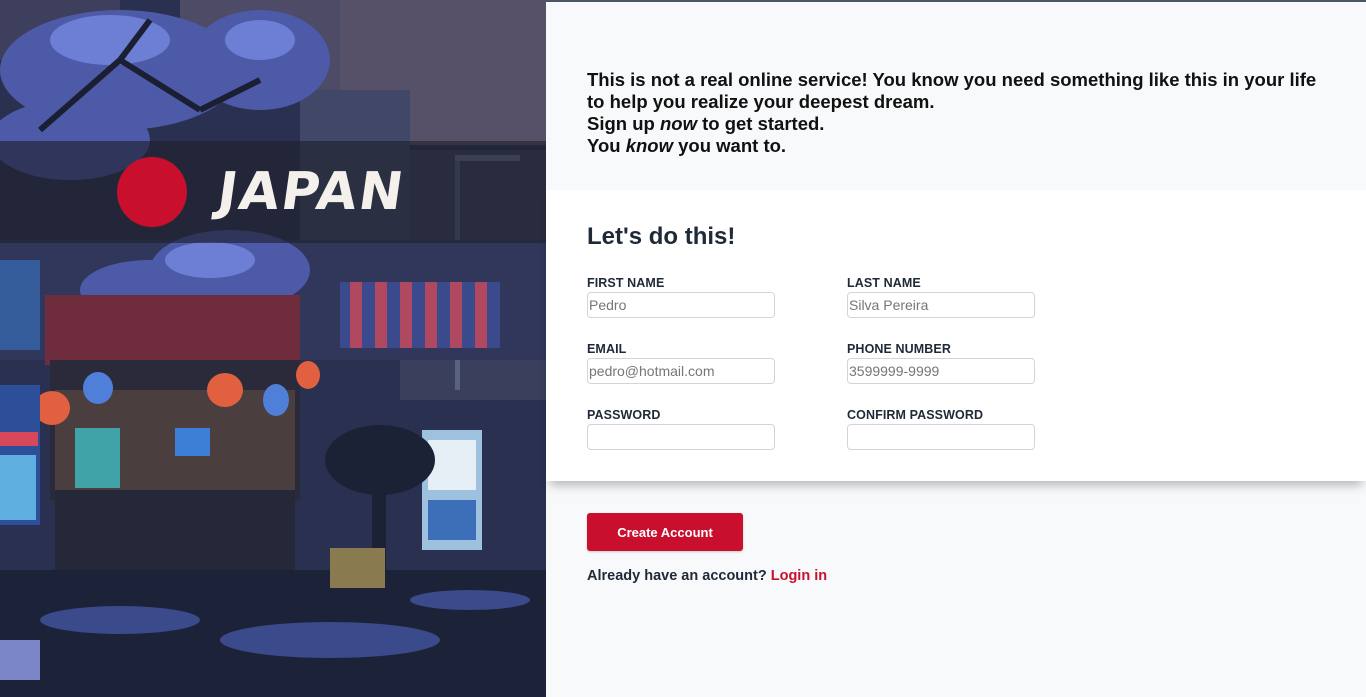 This screenshot has height=697, width=1366. I want to click on password-group: PASSWORD, so click(681, 429).